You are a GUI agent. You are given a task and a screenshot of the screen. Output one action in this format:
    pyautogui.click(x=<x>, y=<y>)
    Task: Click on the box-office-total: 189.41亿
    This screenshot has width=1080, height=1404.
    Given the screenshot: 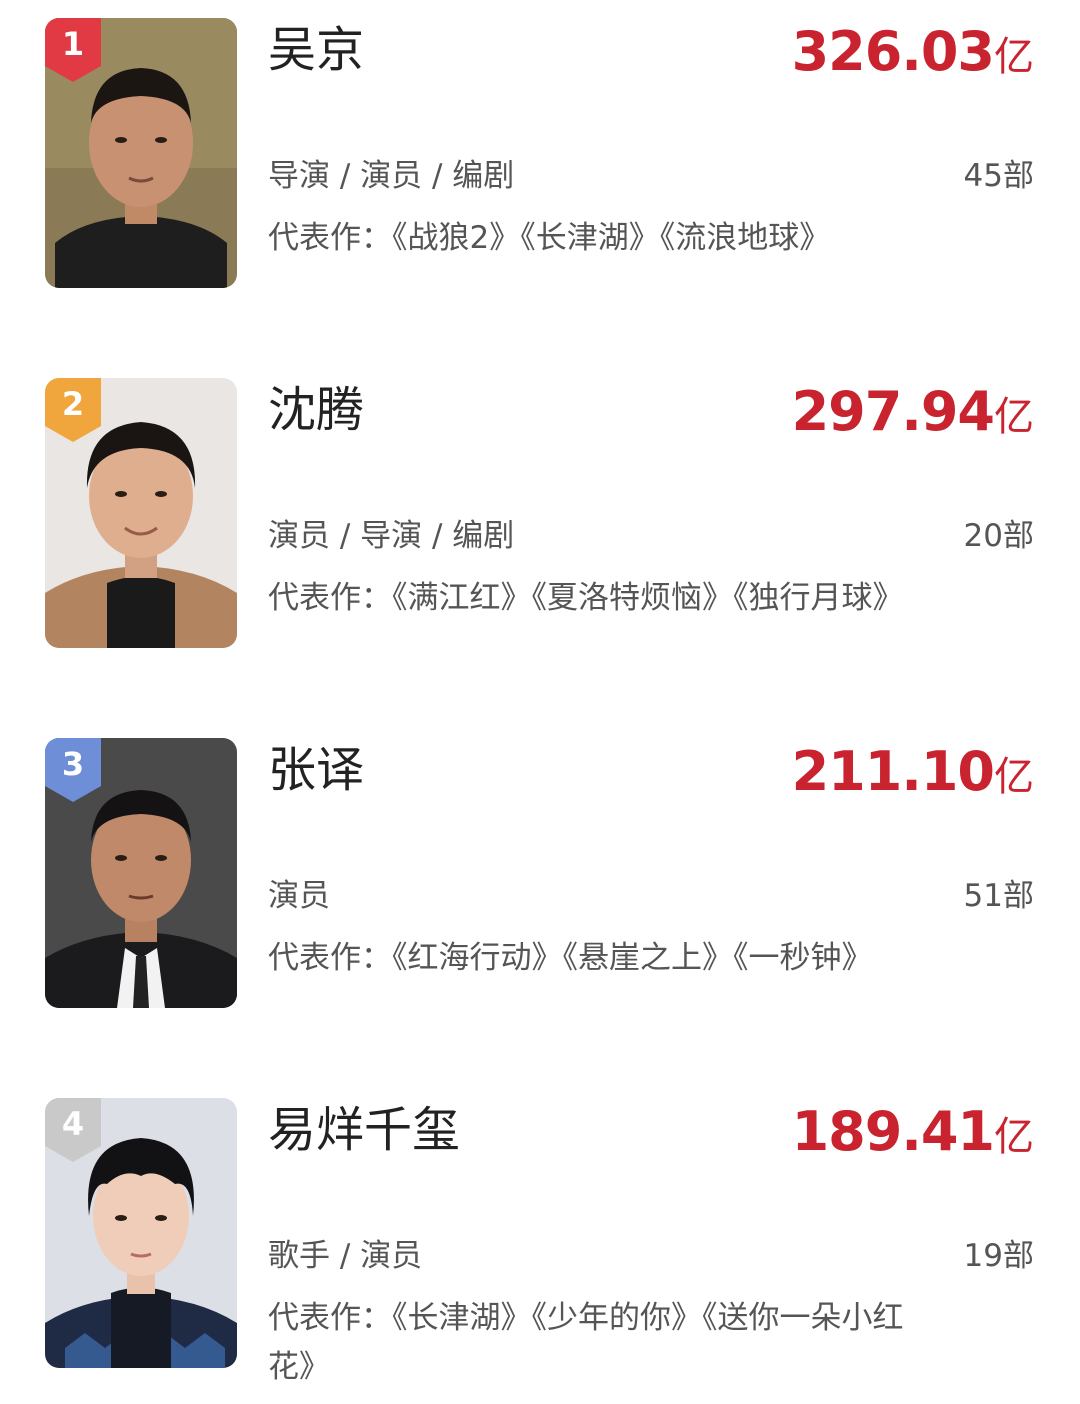 What is the action you would take?
    pyautogui.click(x=913, y=1134)
    